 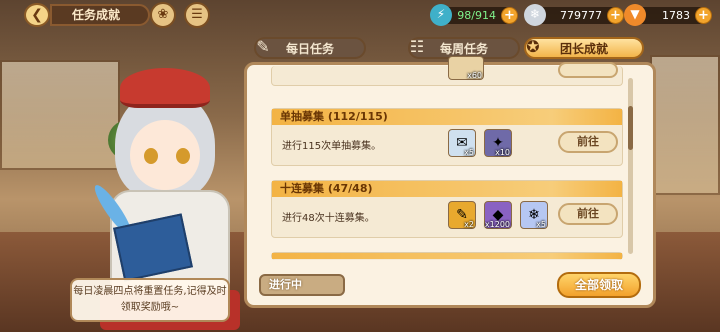 I want to click on task-title-partial, so click(x=447, y=256).